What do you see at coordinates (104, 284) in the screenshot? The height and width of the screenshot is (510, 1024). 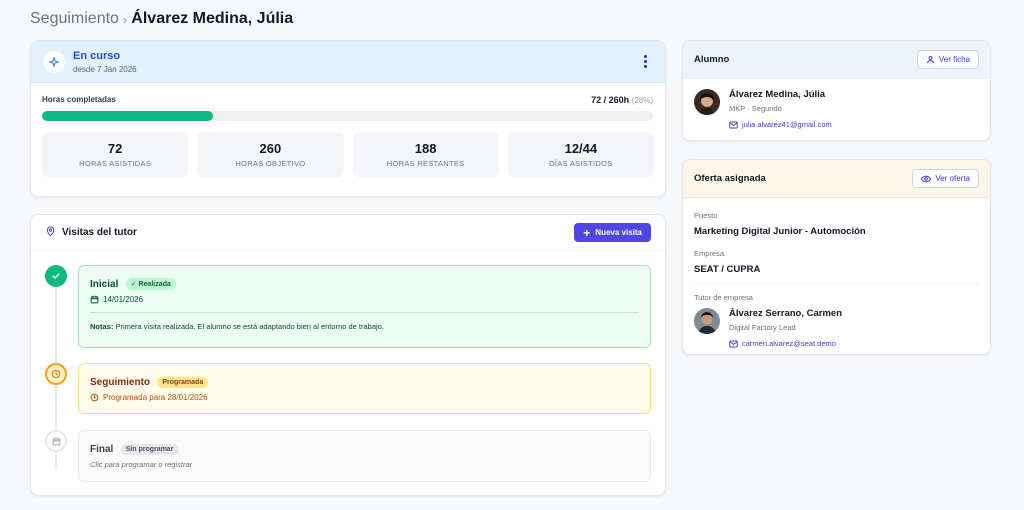 I see `visit-title: Inicial` at bounding box center [104, 284].